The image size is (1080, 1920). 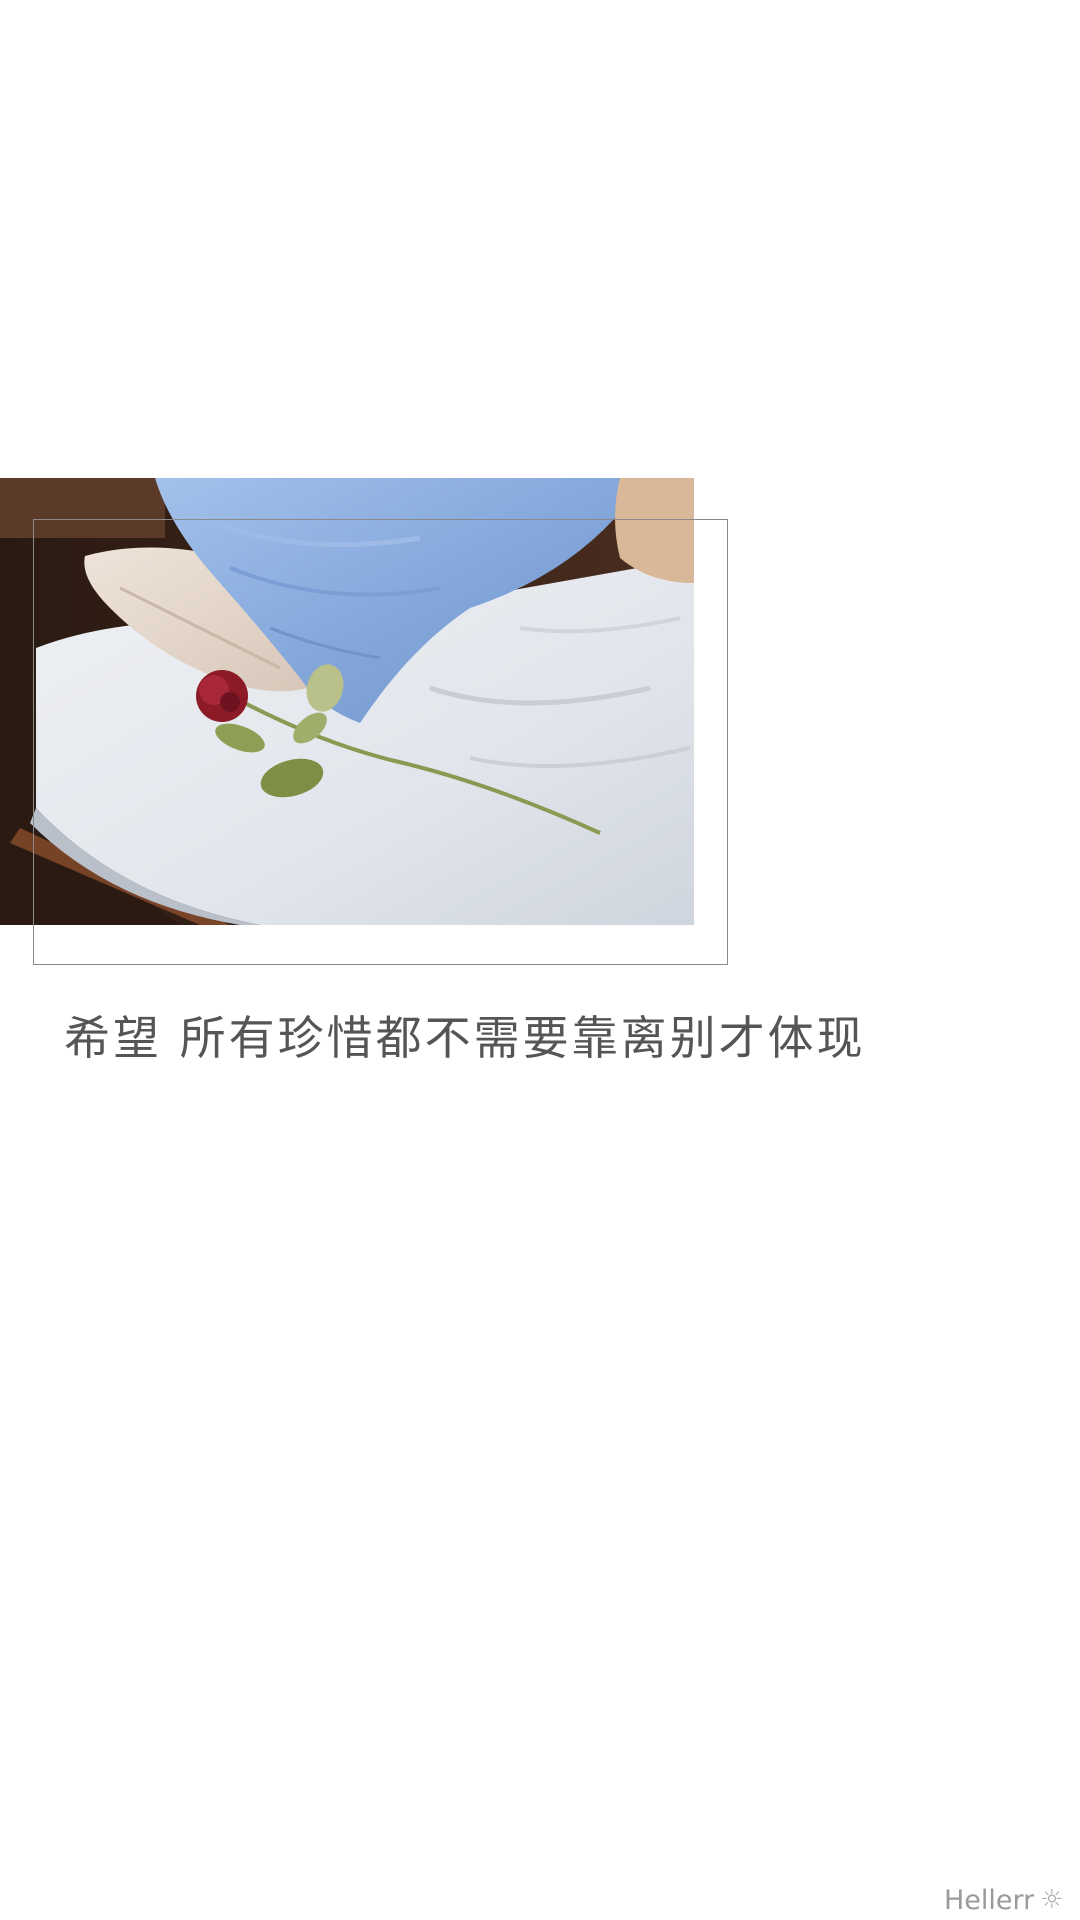 I want to click on sun-icon: ☼, so click(x=1052, y=1900).